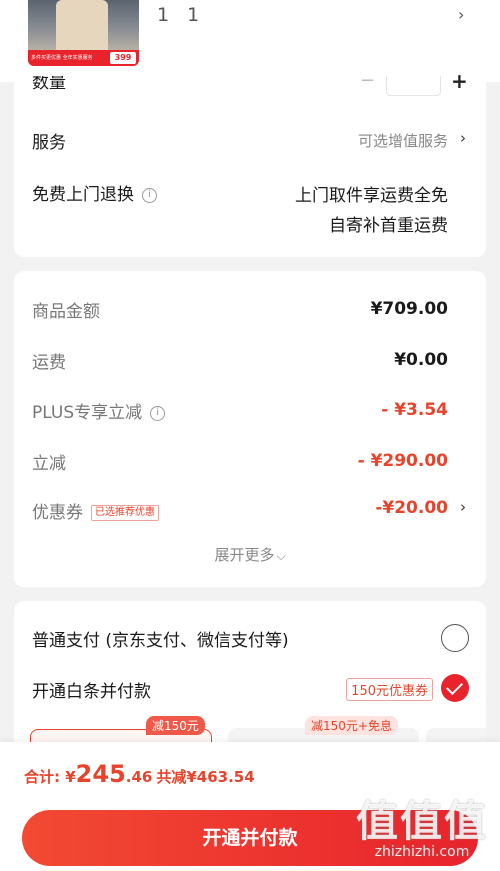 This screenshot has height=871, width=500. Describe the element at coordinates (123, 58) in the screenshot. I see `thumb-price: 399` at that location.